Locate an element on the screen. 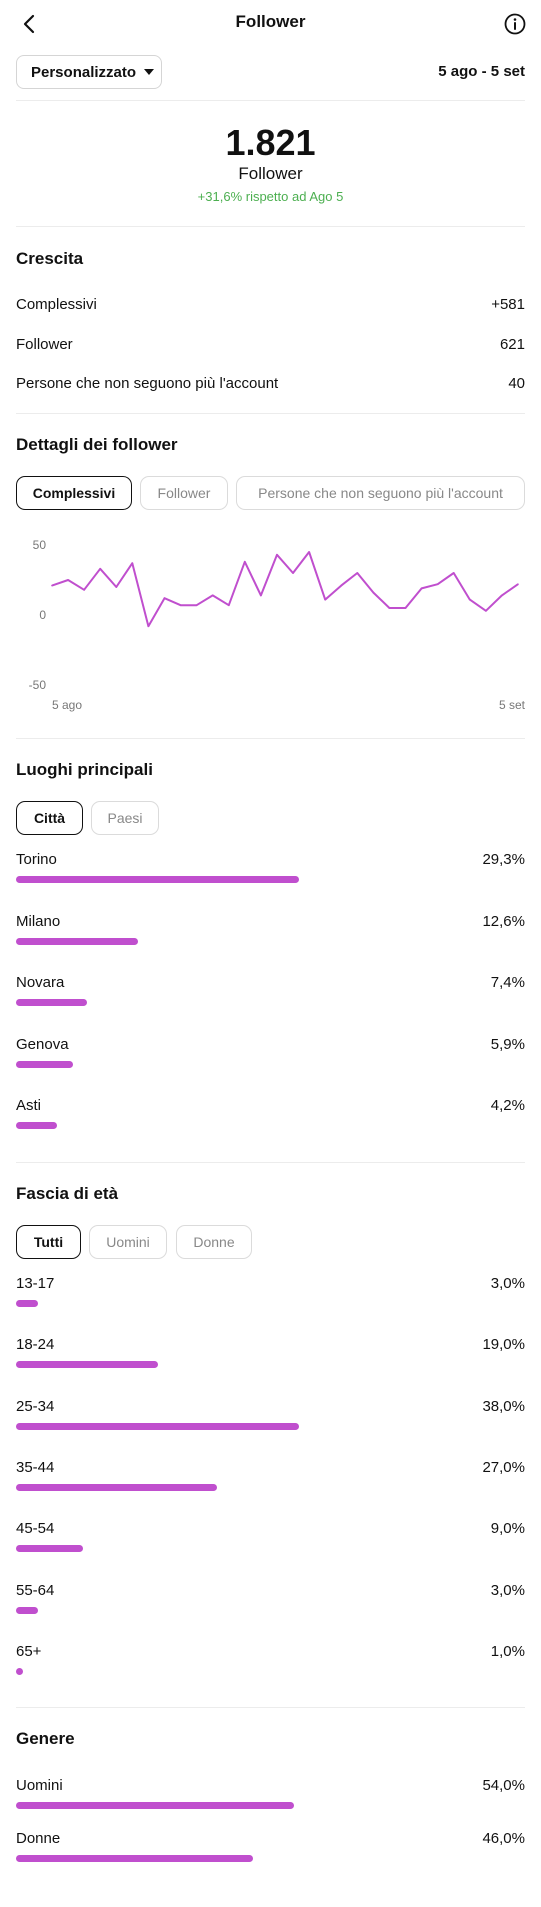 The image size is (541, 1907). age-group-label: 45-54 is located at coordinates (35, 1529).